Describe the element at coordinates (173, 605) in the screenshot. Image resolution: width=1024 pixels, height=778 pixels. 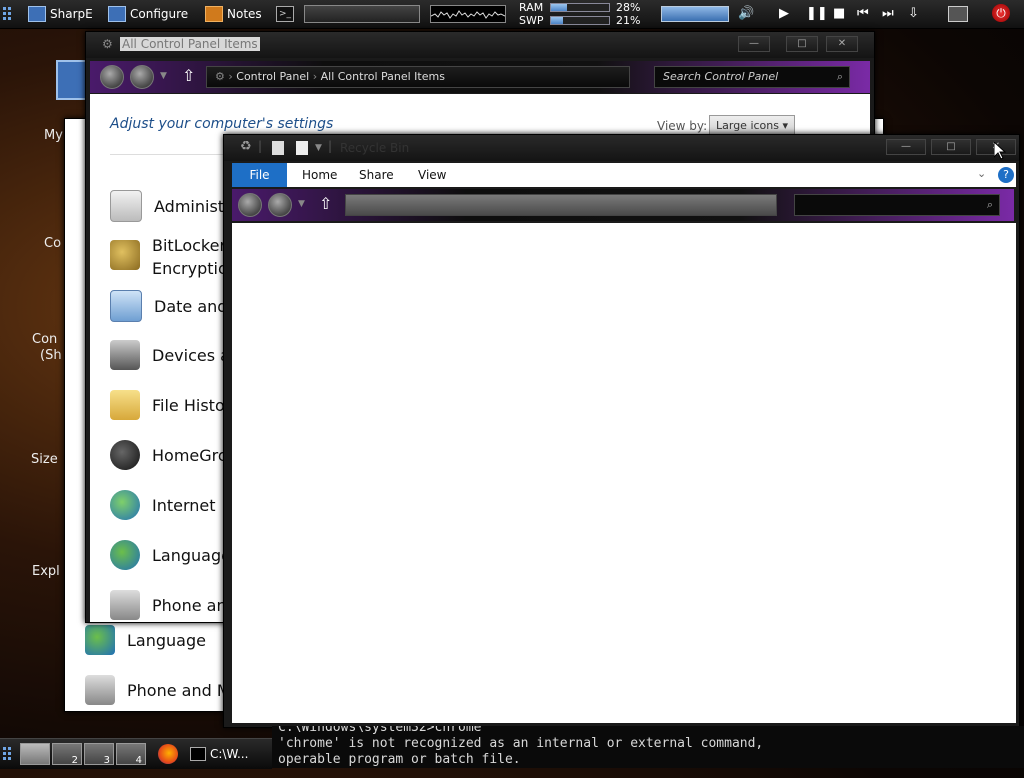
I see `item-phone-modem: Phone and` at that location.